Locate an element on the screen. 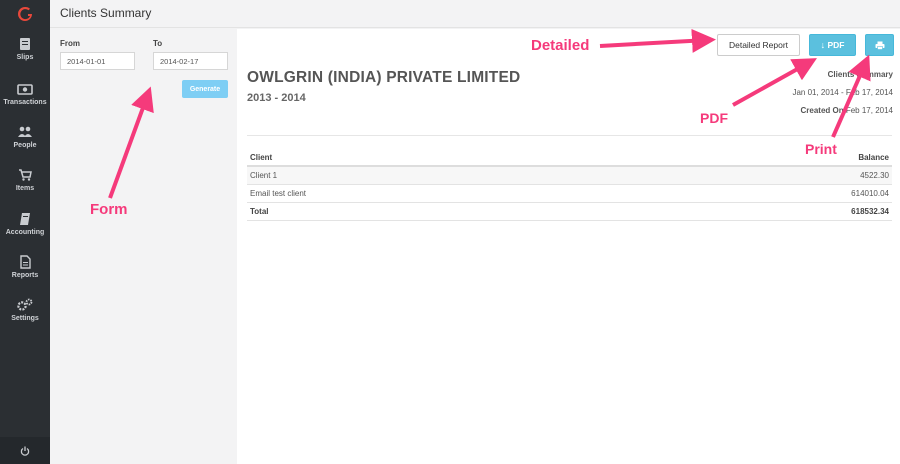 The height and width of the screenshot is (464, 900). total-row: Total 618532.34 is located at coordinates (569, 211).